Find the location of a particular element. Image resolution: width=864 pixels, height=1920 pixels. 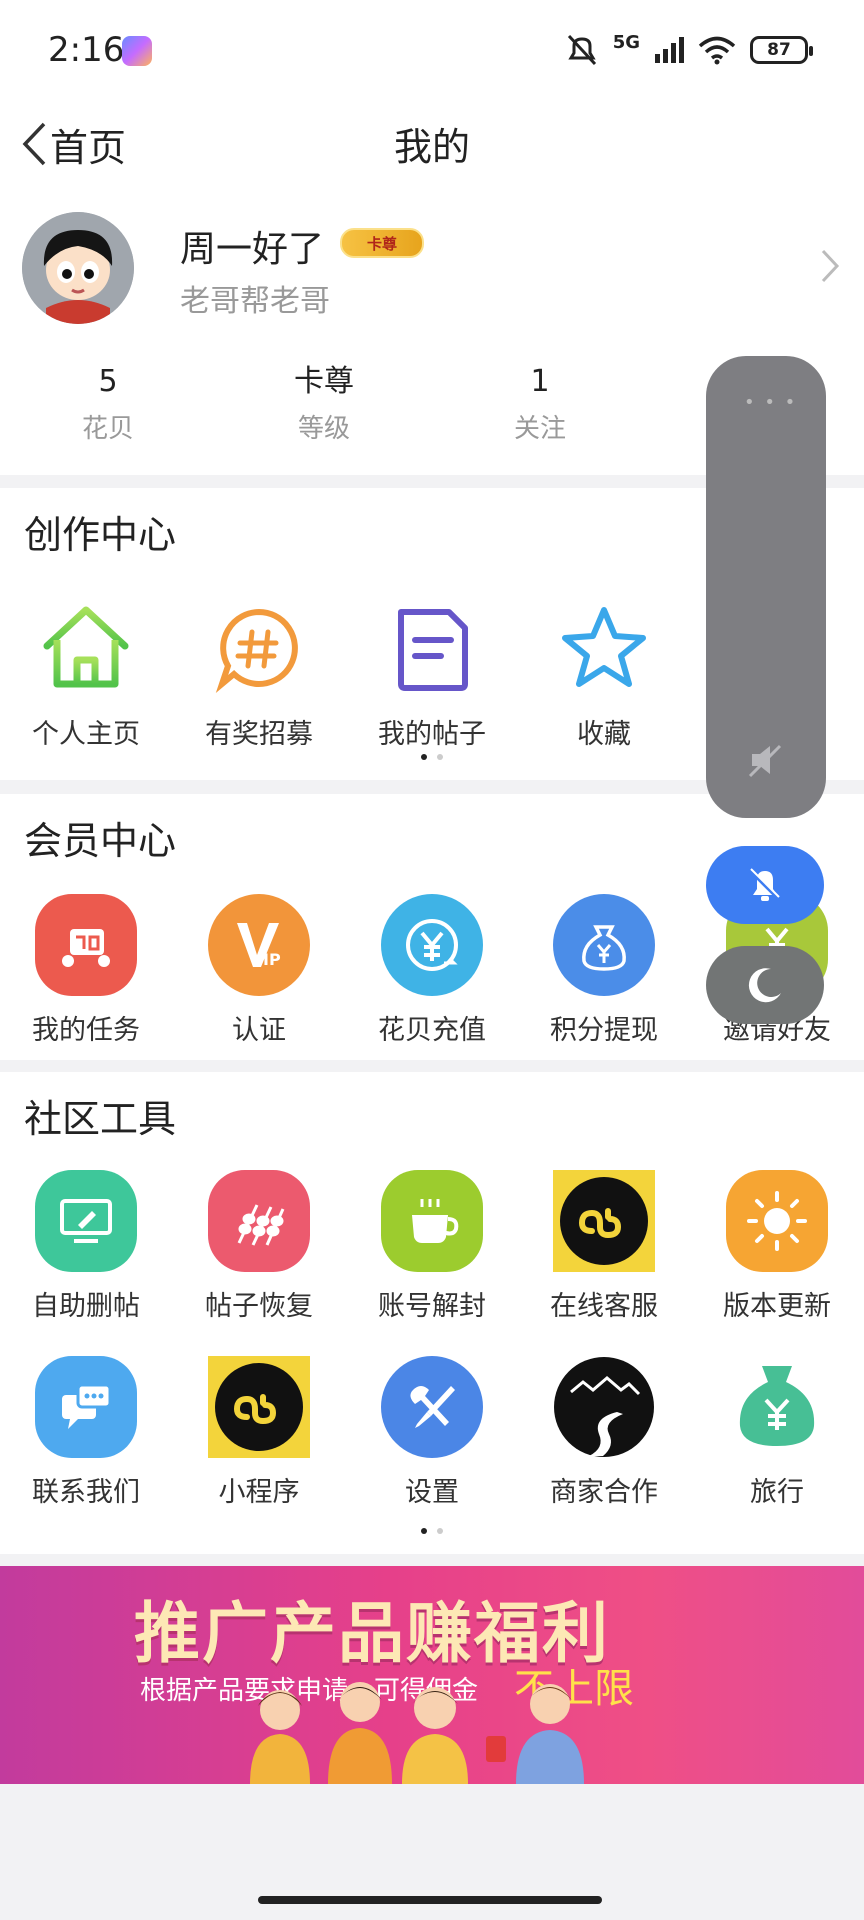

stat-label: 等级 is located at coordinates (323, 429).